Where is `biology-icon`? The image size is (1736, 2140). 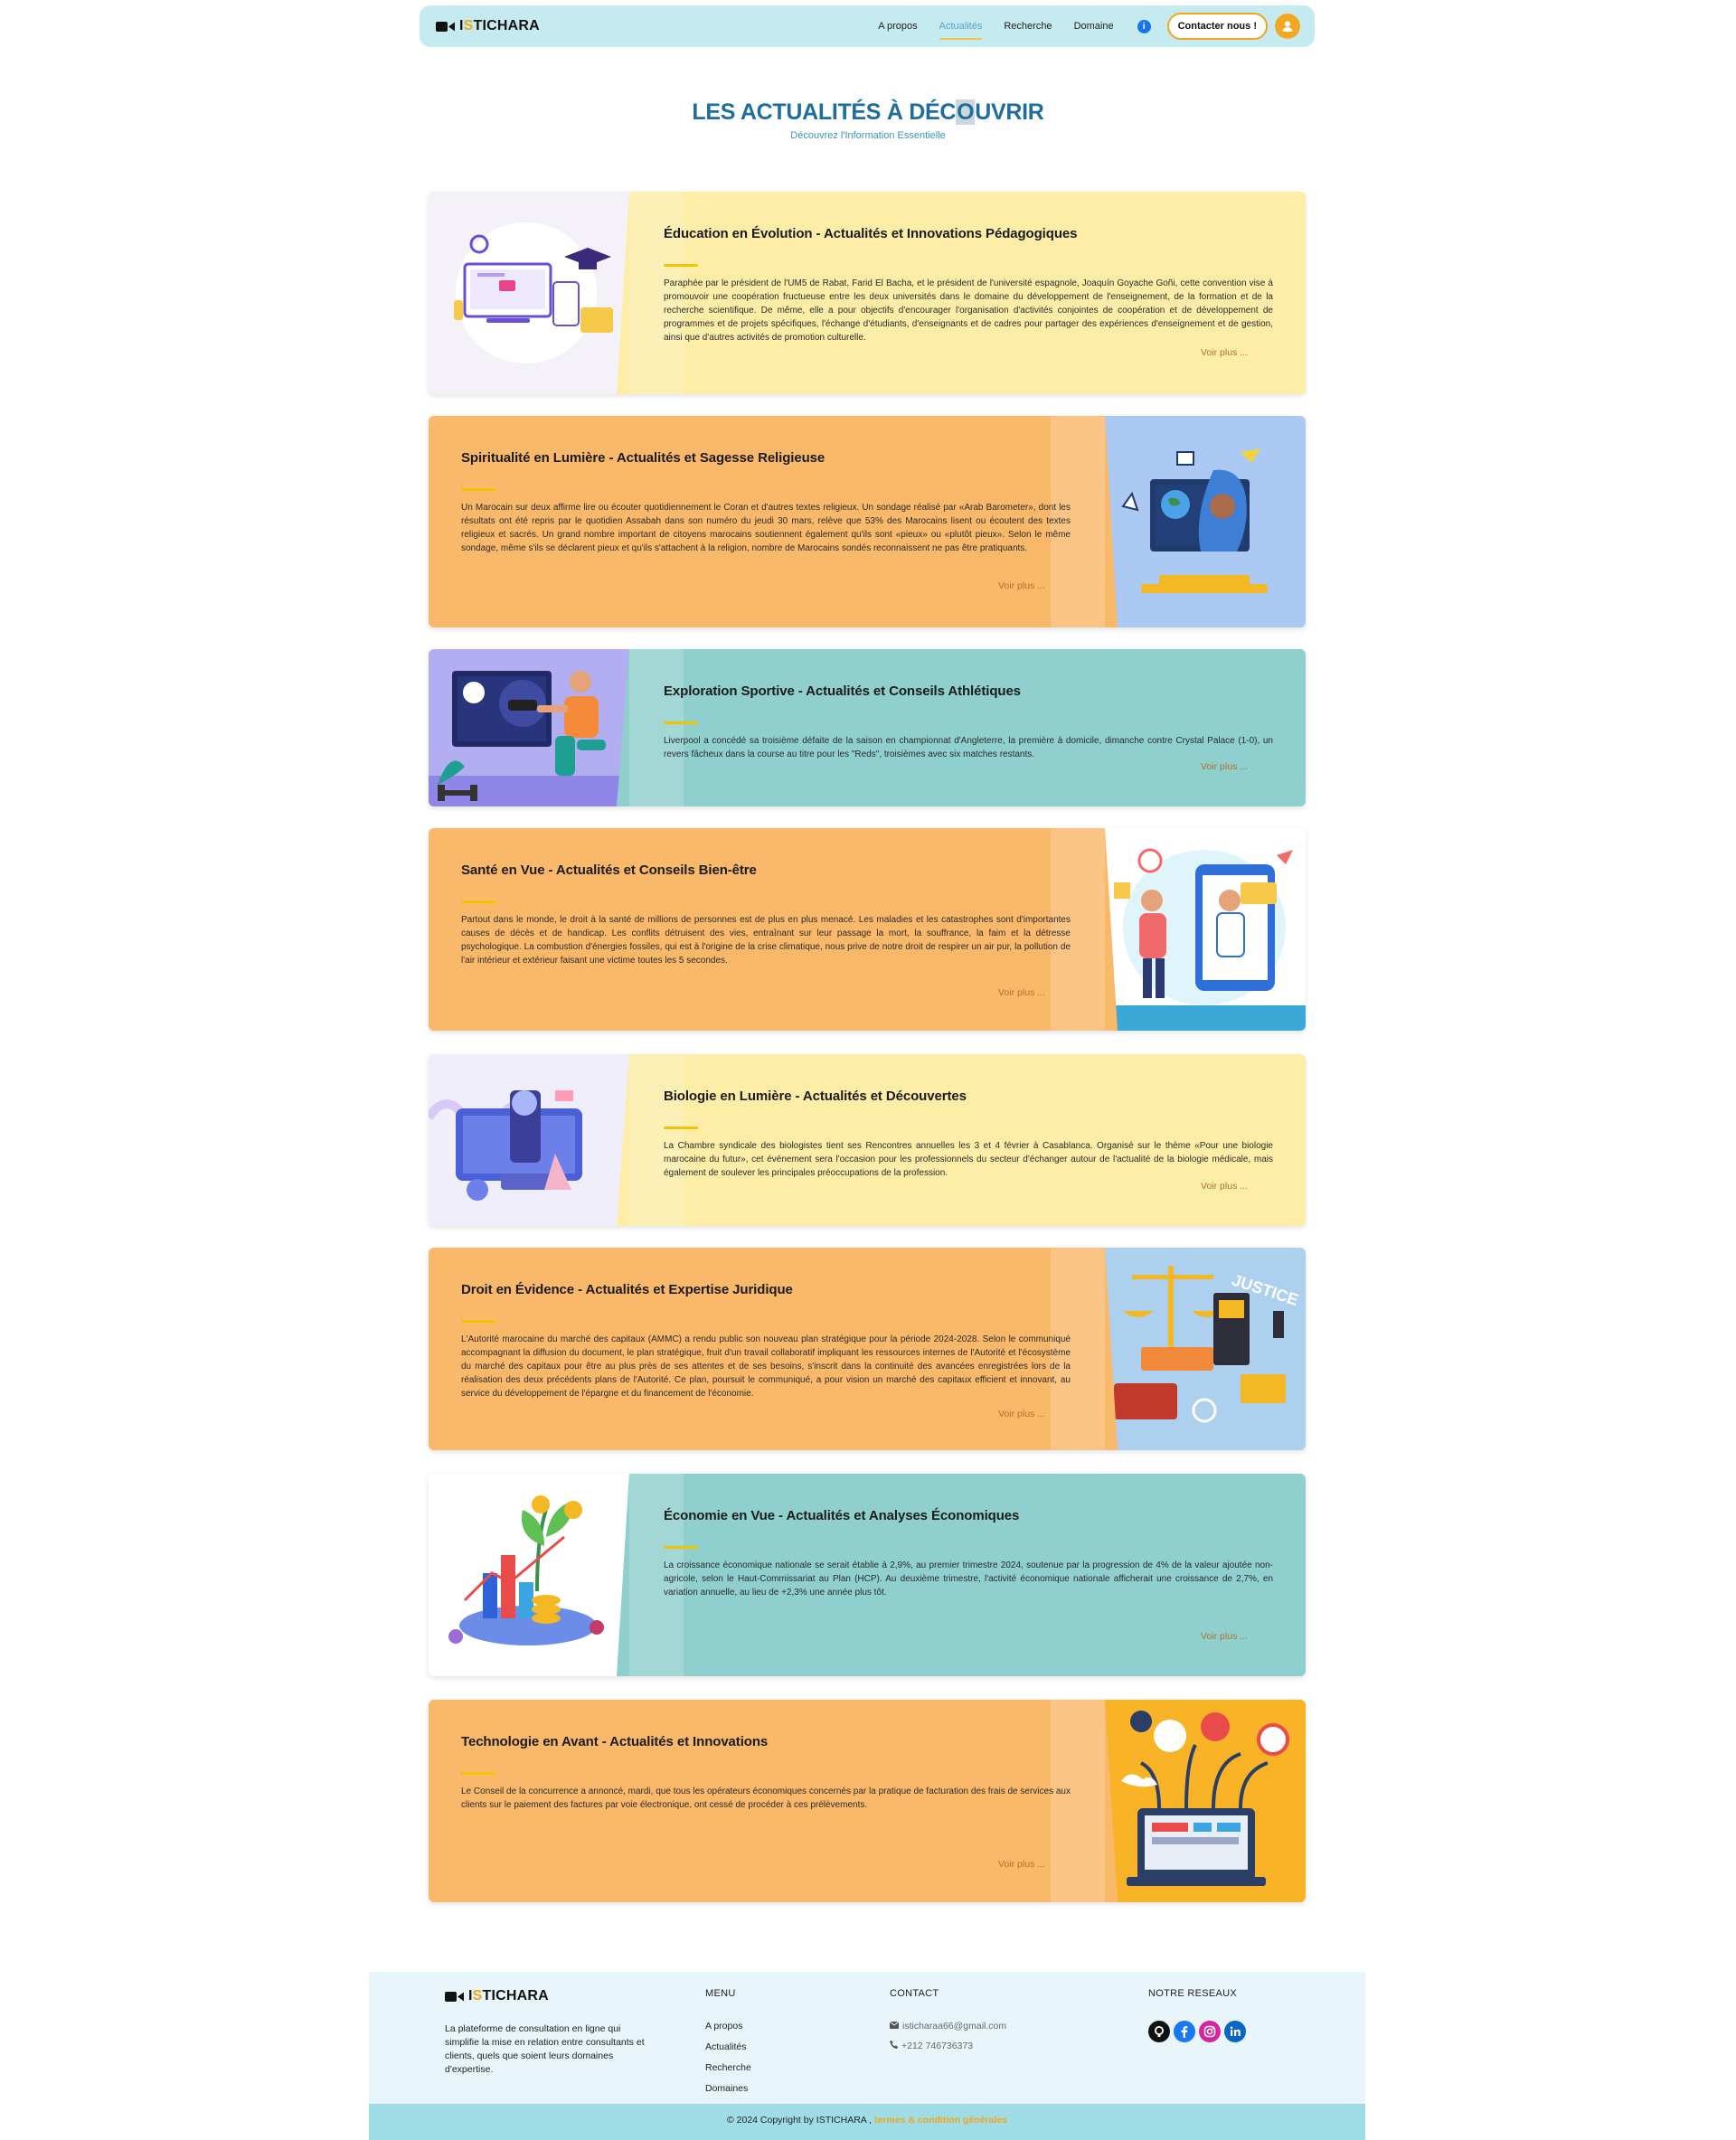
biology-icon is located at coordinates (529, 1140).